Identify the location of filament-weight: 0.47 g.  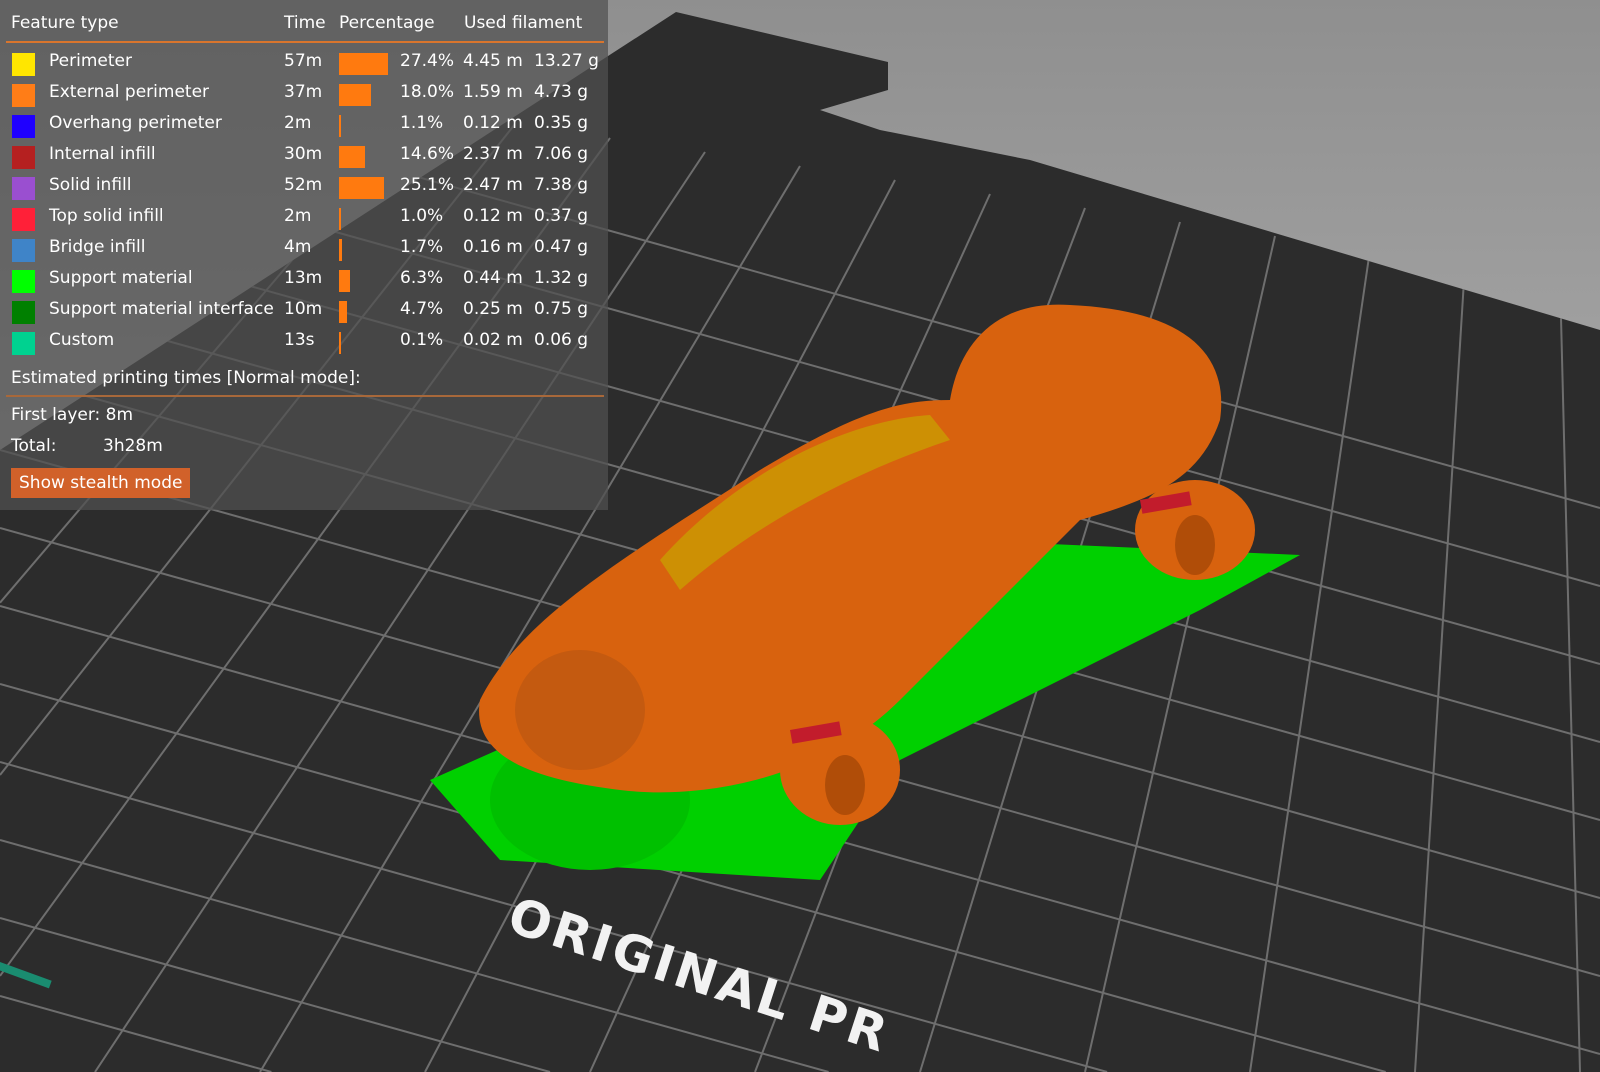
(561, 247).